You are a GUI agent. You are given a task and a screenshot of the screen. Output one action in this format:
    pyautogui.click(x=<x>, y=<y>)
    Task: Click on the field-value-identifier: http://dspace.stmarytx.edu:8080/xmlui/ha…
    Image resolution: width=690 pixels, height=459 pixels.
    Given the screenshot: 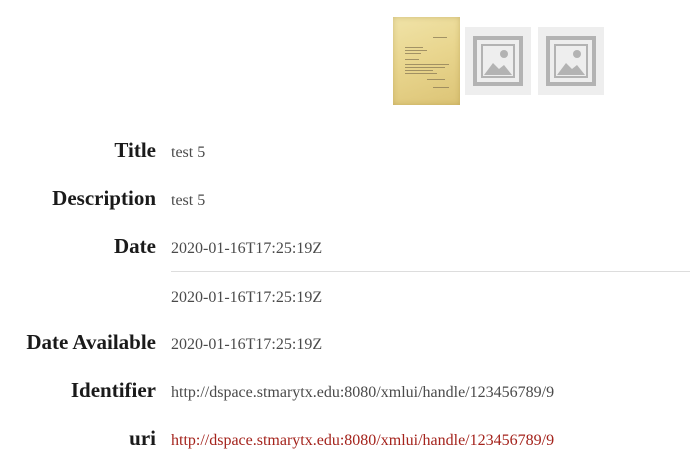 What is the action you would take?
    pyautogui.click(x=363, y=392)
    